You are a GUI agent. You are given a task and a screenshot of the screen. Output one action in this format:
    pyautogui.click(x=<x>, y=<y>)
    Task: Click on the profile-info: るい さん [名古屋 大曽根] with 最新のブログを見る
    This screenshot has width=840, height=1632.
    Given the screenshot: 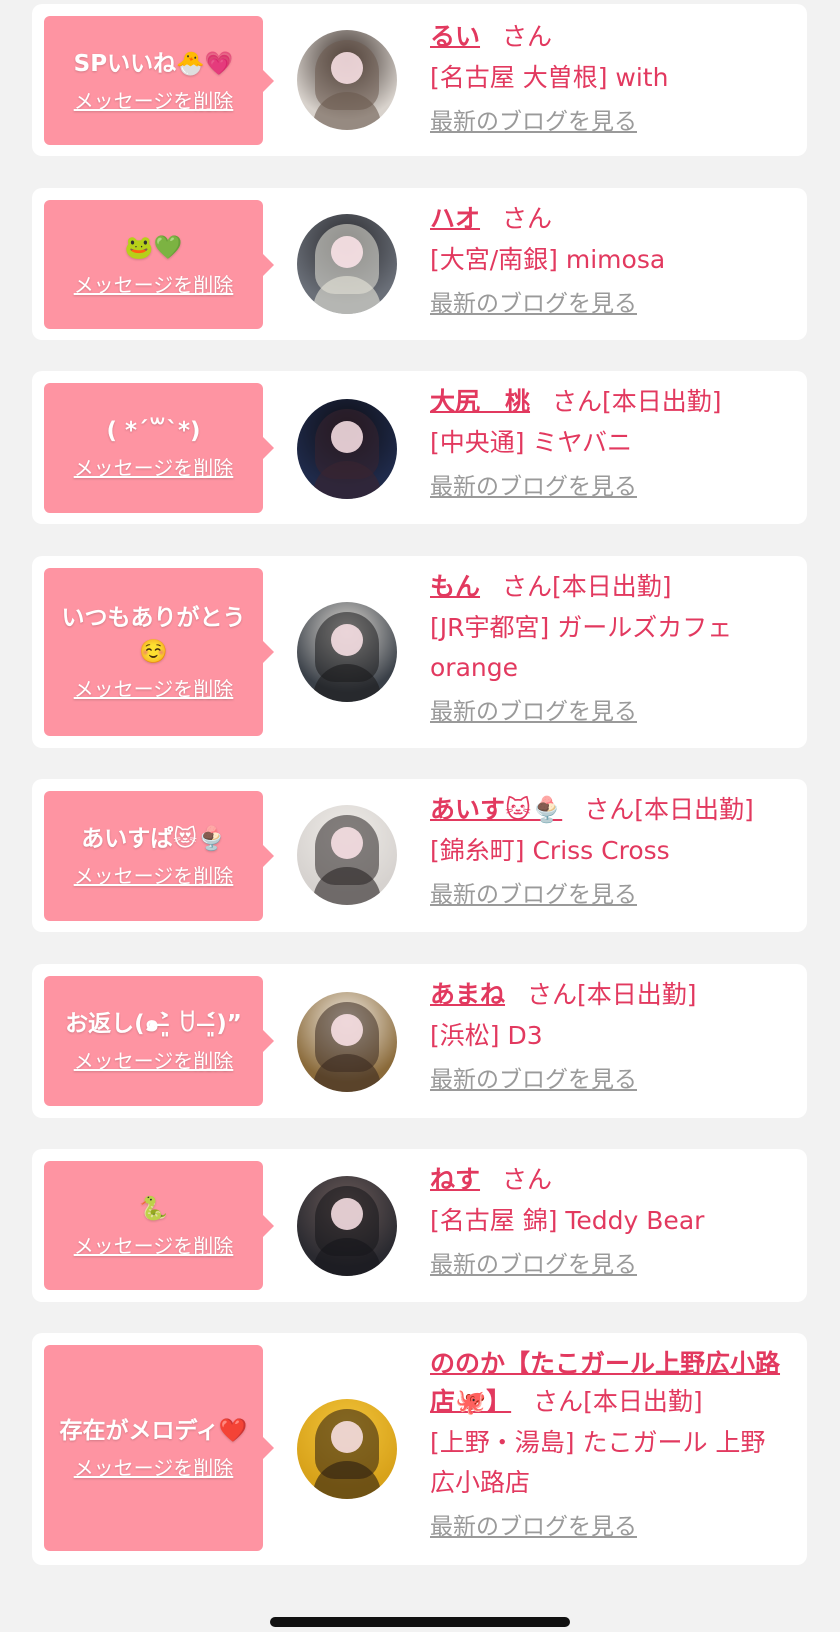 What is the action you would take?
    pyautogui.click(x=605, y=78)
    